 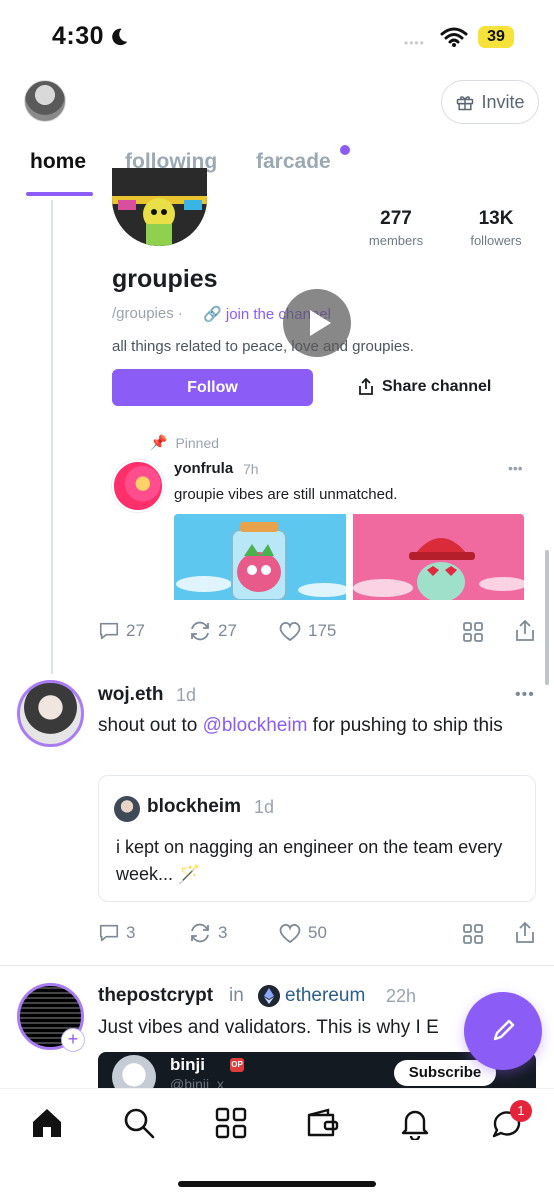 What do you see at coordinates (52, 437) in the screenshot?
I see `thread-line` at bounding box center [52, 437].